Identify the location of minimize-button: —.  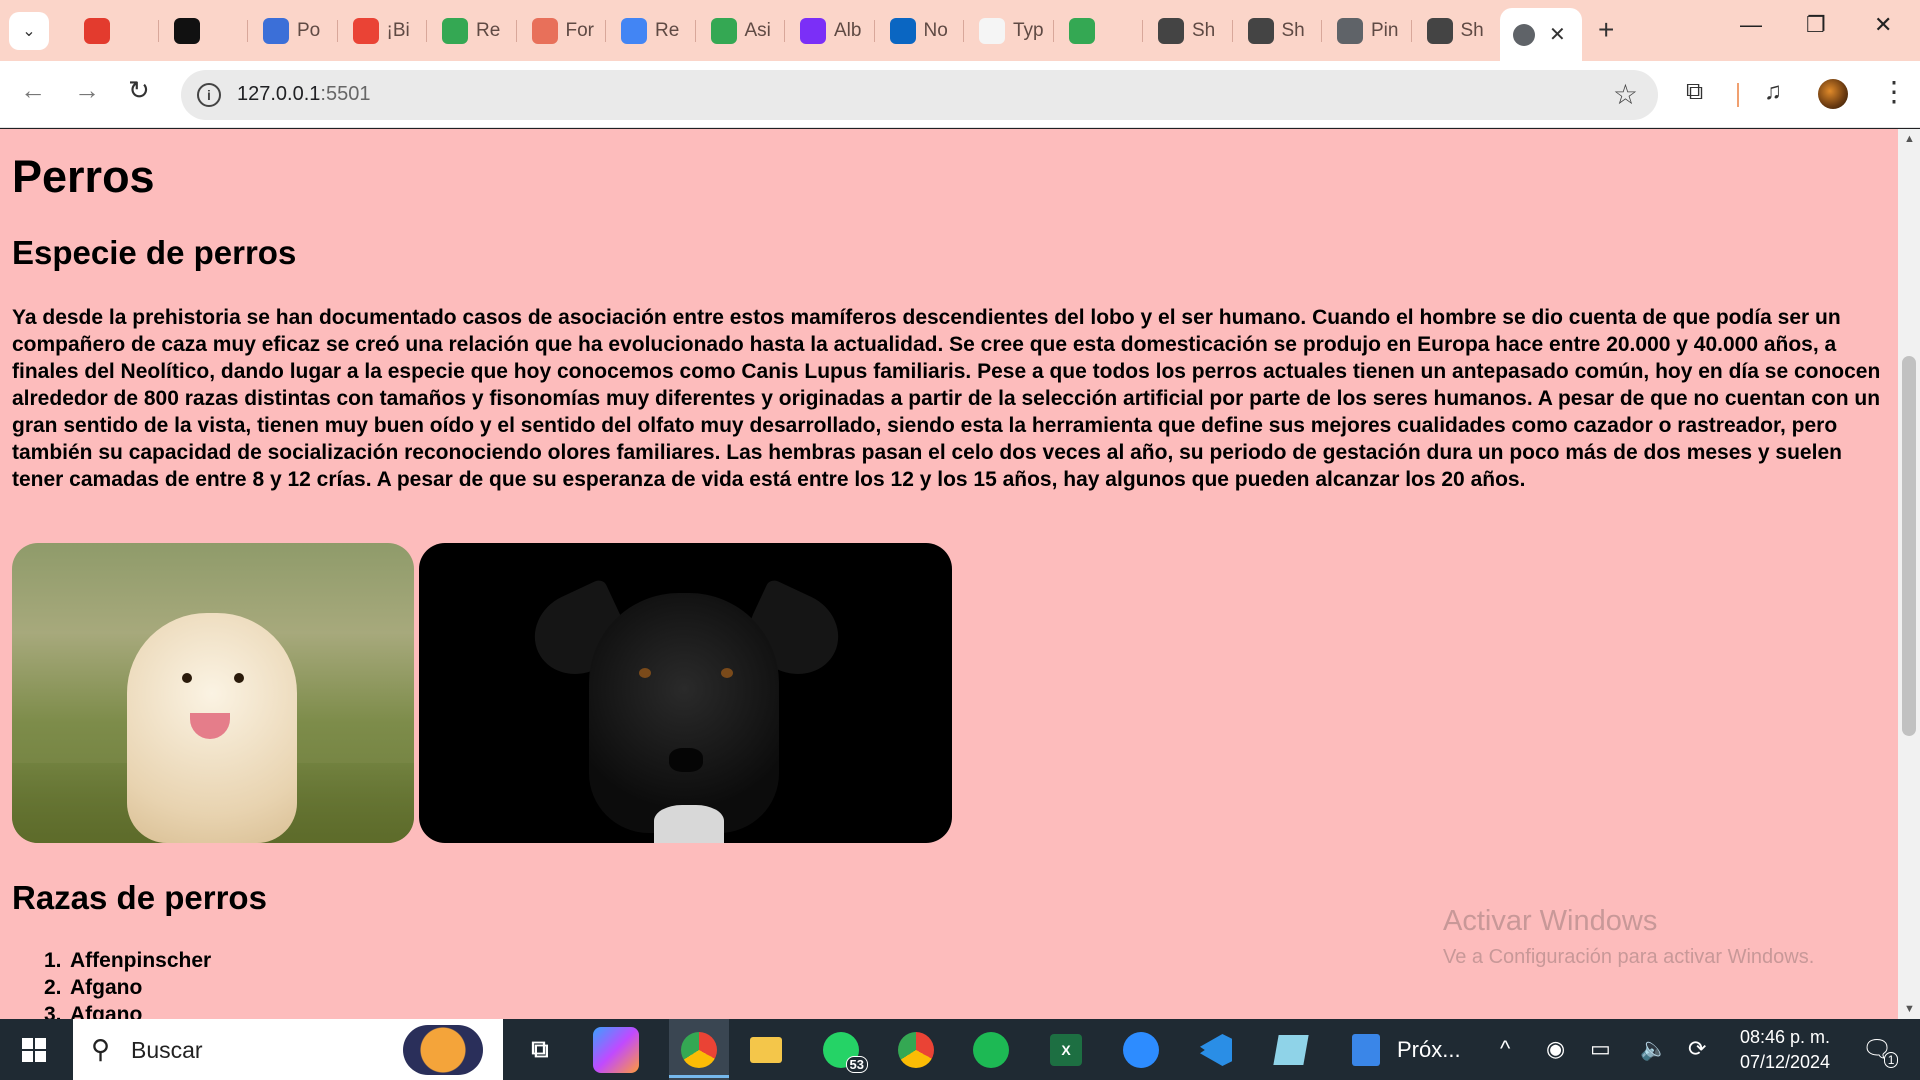
(1751, 25).